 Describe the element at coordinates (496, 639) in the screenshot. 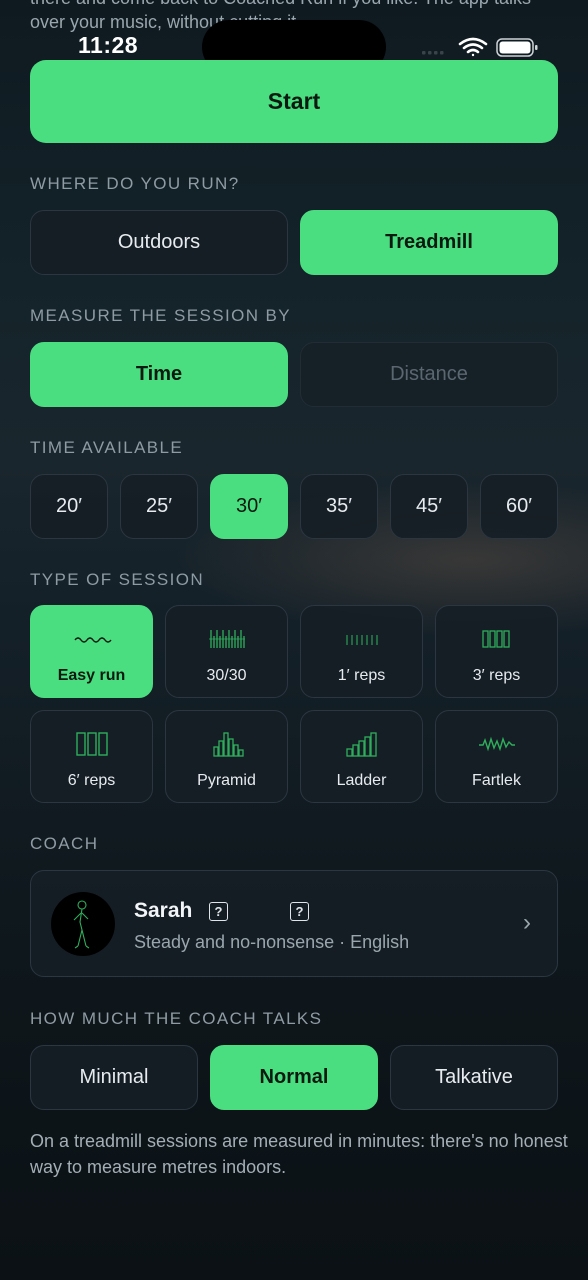

I see `medium-bars-icon` at that location.